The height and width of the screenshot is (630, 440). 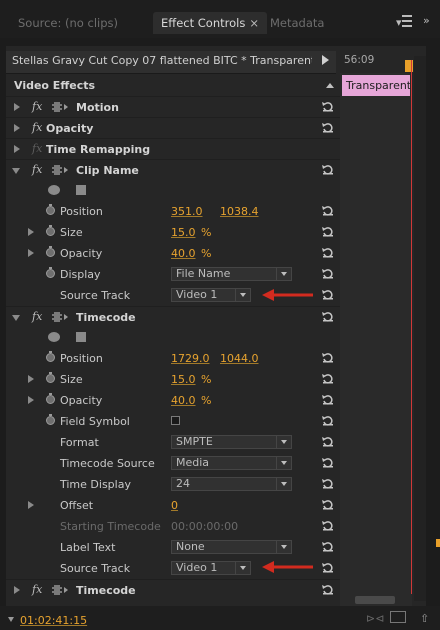 What do you see at coordinates (173, 590) in the screenshot?
I see `effect-row-timecode-2: fx Timecode` at bounding box center [173, 590].